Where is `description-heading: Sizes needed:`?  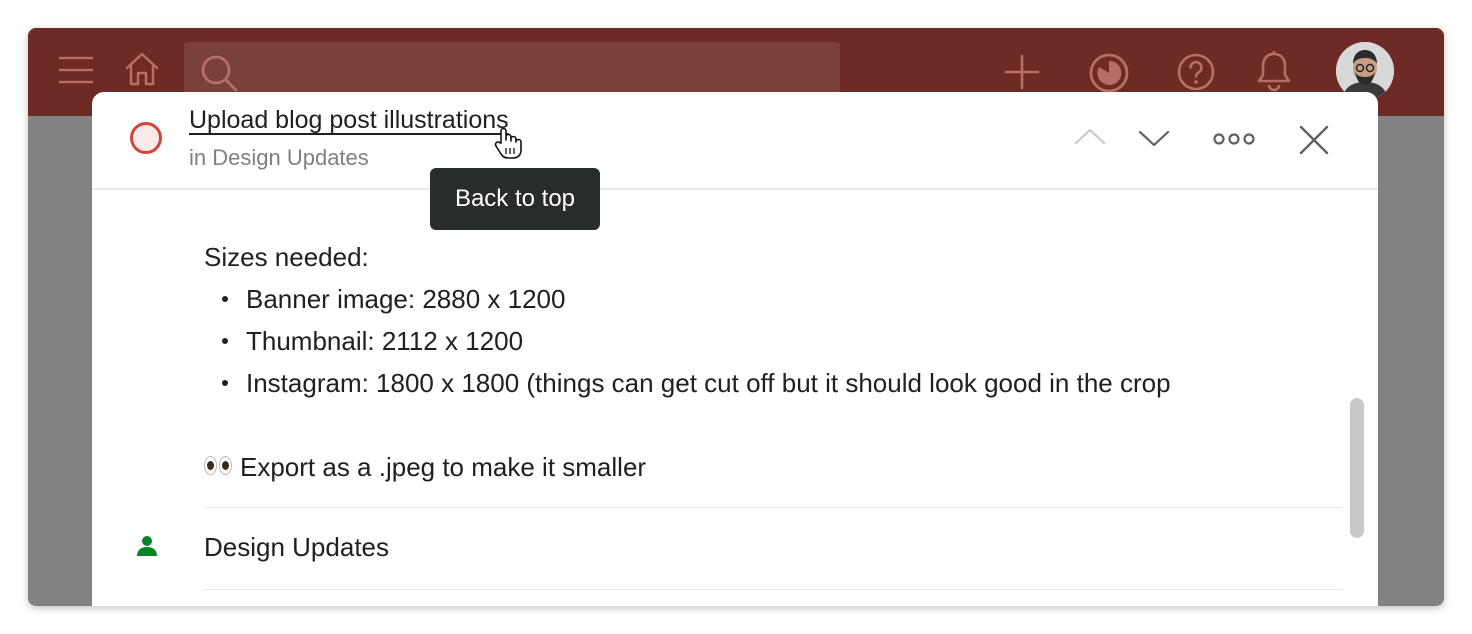
description-heading: Sizes needed: is located at coordinates (286, 257).